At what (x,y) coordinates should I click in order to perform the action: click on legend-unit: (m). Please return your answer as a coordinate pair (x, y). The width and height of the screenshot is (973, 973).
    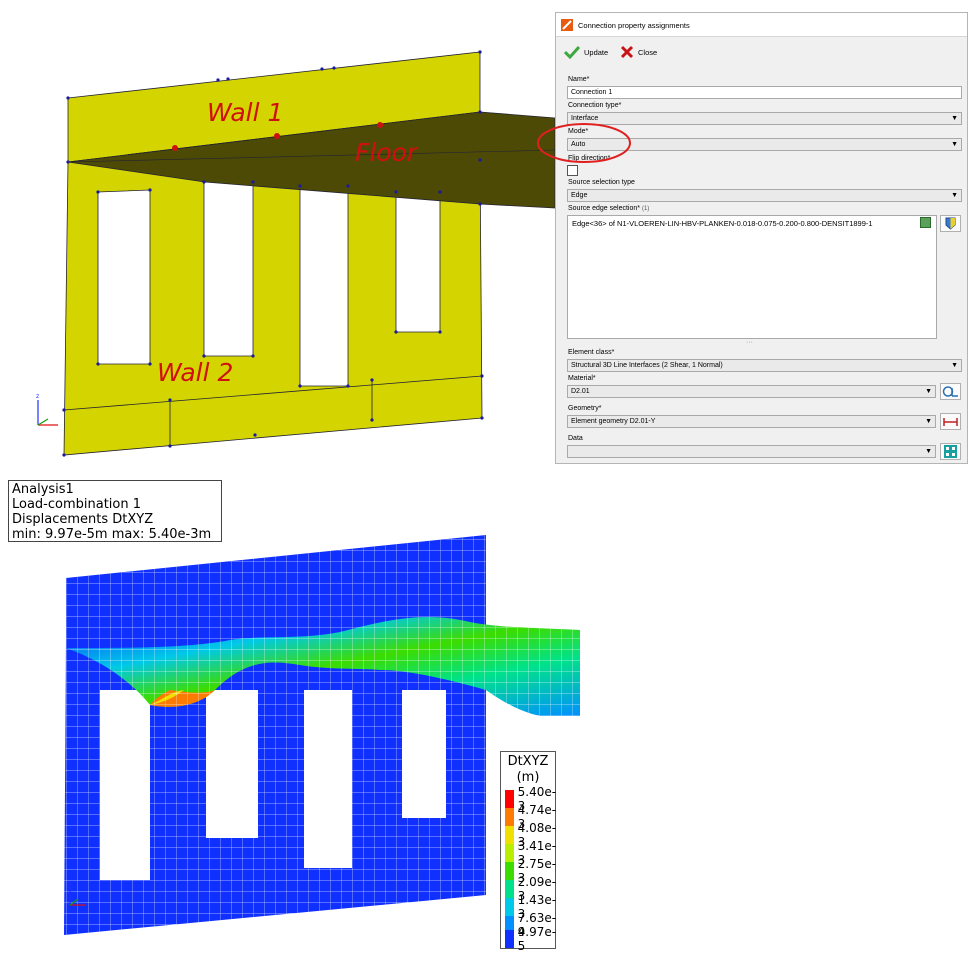
    Looking at the image, I should click on (528, 777).